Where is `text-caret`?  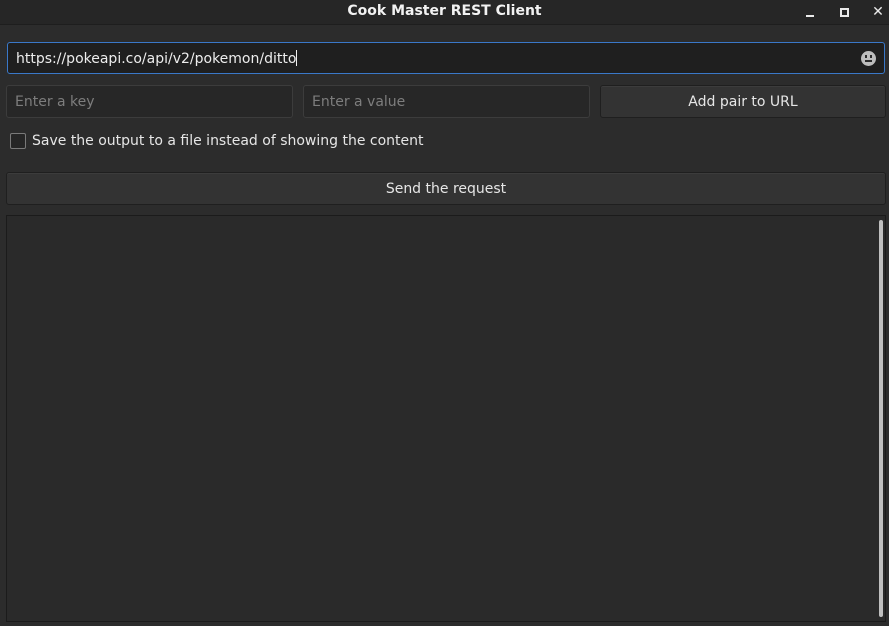 text-caret is located at coordinates (297, 58).